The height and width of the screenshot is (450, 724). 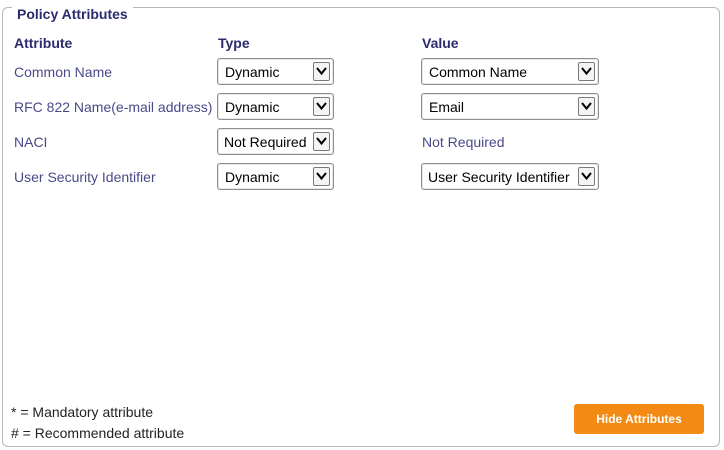 What do you see at coordinates (82, 412) in the screenshot?
I see `mandatory-note: * = Mandatory attribute` at bounding box center [82, 412].